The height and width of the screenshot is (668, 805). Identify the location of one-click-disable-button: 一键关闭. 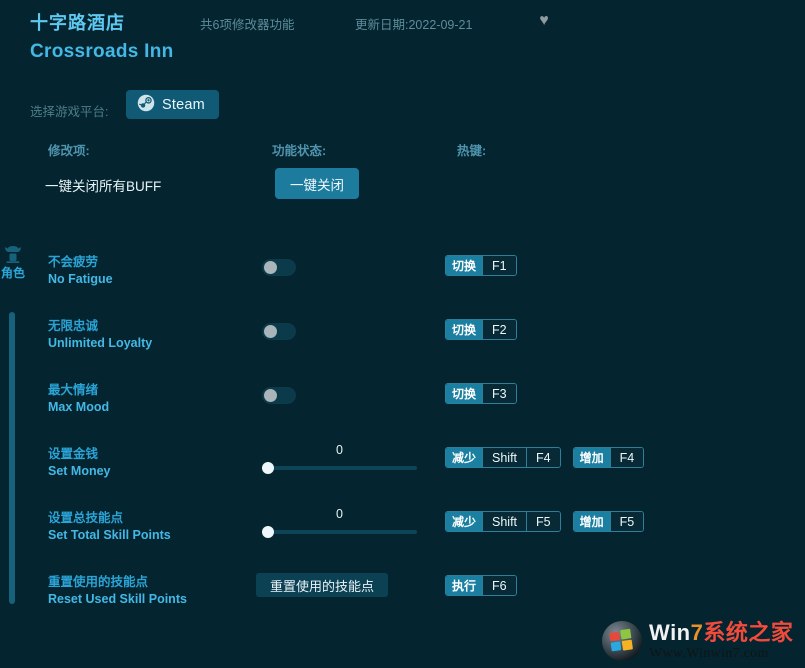
(317, 183).